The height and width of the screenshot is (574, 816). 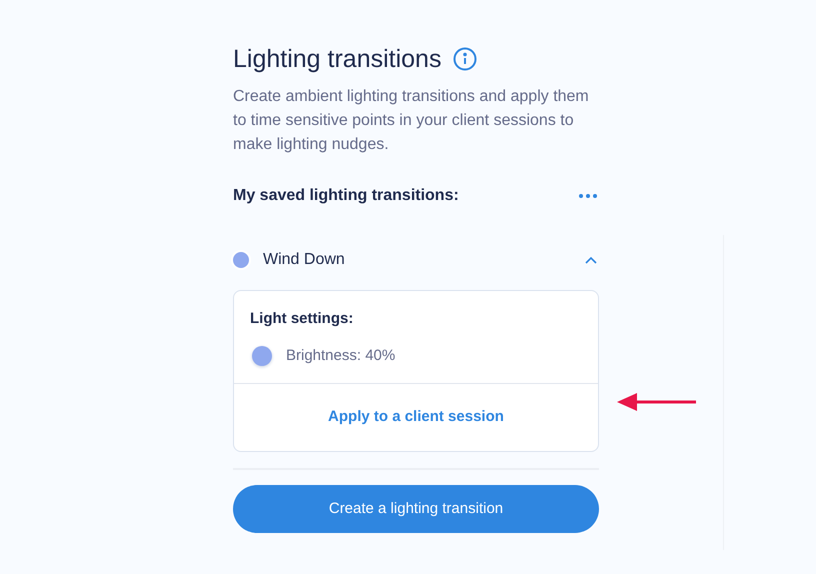 What do you see at coordinates (465, 59) in the screenshot?
I see `info-icon` at bounding box center [465, 59].